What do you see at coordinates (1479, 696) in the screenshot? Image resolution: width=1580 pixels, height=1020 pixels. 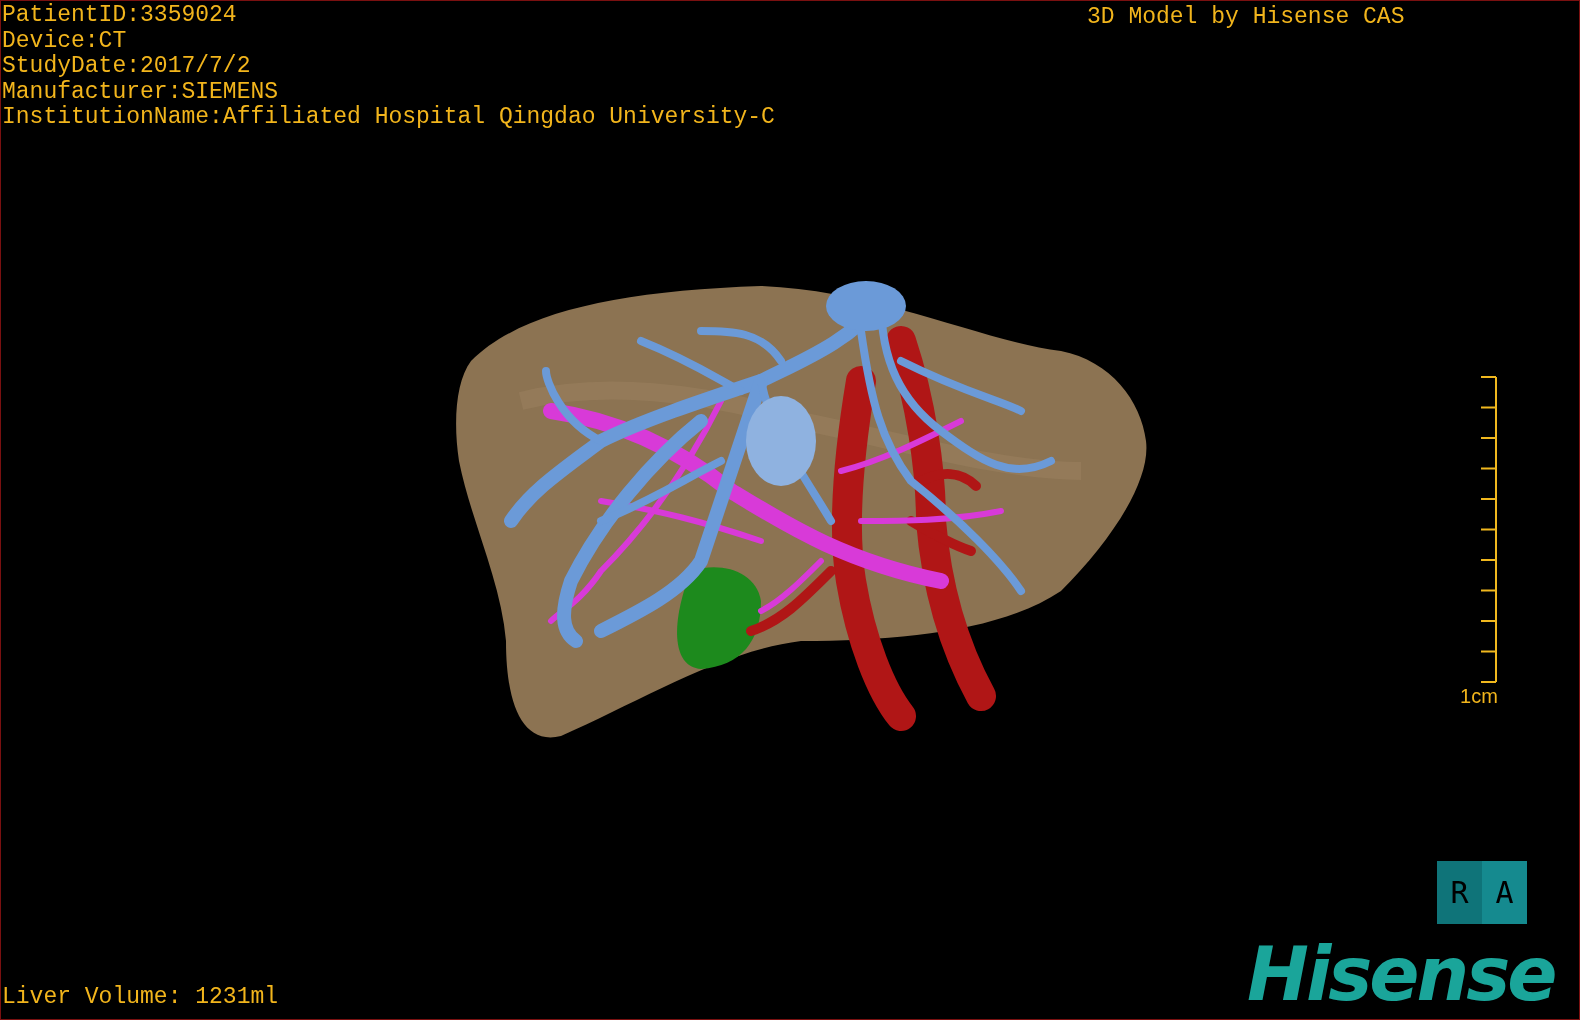 I see `scale-label: 1cm` at bounding box center [1479, 696].